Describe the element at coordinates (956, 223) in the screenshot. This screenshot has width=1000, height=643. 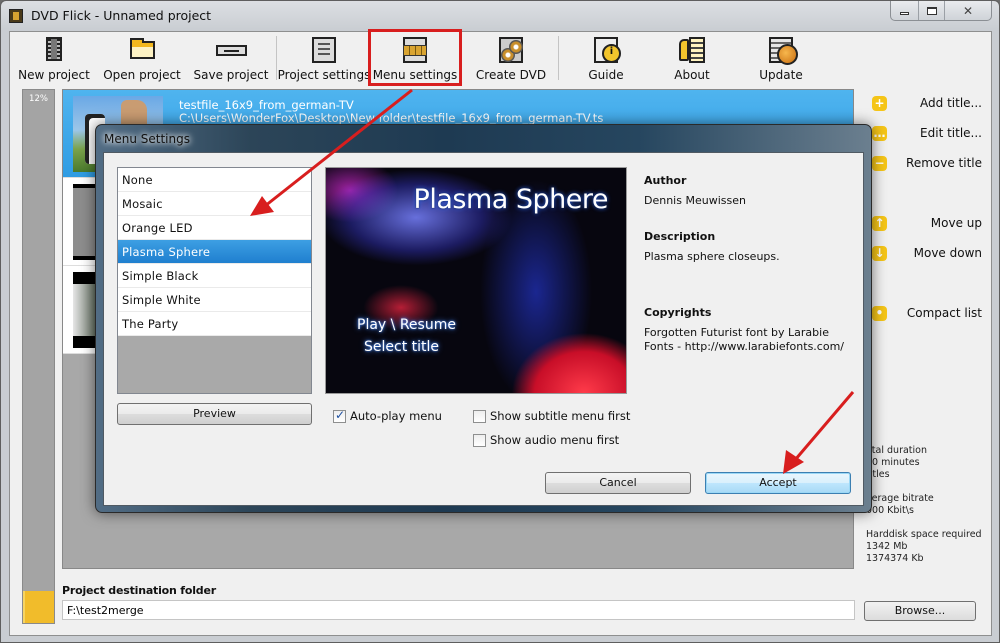
I see `move-up-label: Move up` at that location.